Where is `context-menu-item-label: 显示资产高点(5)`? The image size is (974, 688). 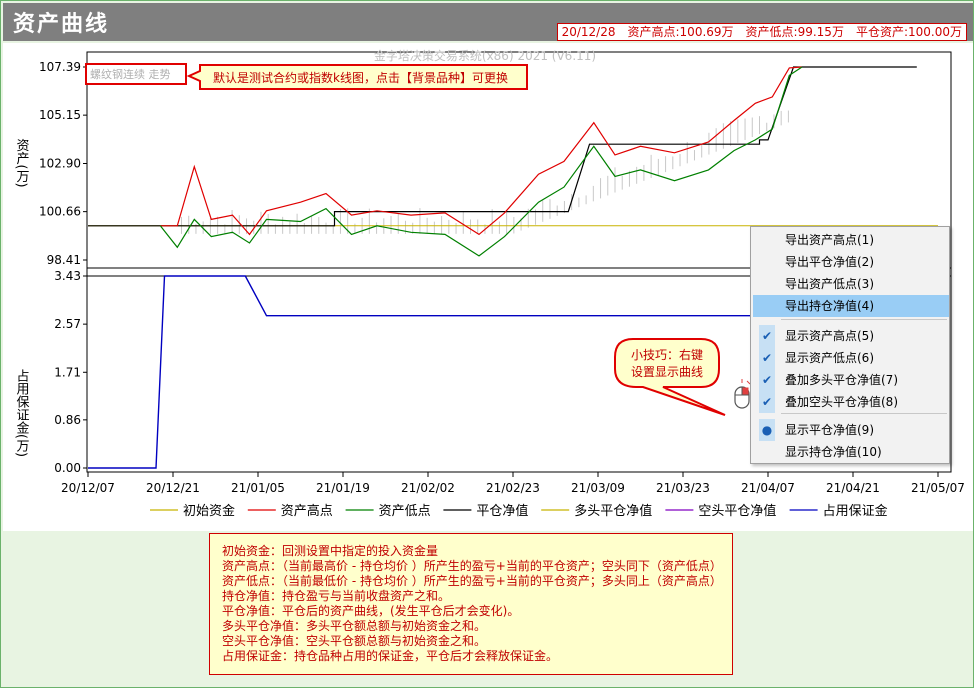 context-menu-item-label: 显示资产高点(5) is located at coordinates (829, 336).